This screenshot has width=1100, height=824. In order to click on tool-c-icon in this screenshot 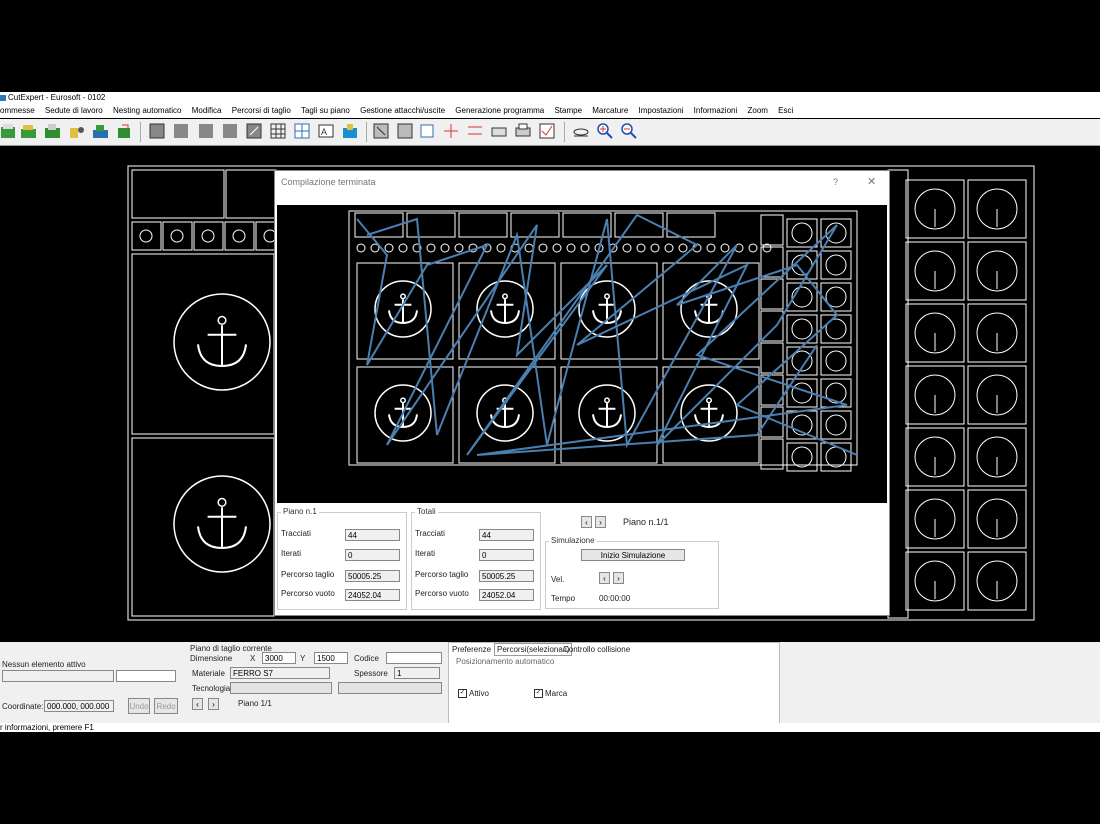, I will do `click(427, 131)`.